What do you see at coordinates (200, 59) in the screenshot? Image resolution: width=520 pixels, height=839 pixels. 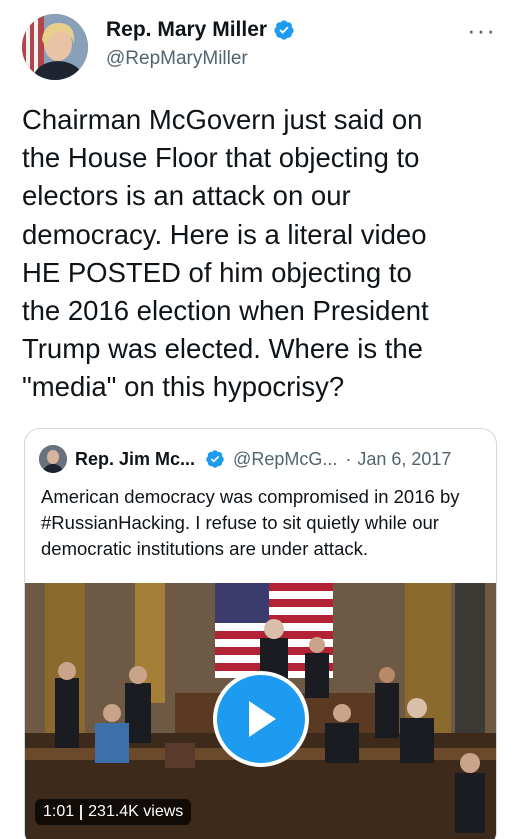 I see `author-handle: @RepMaryMiller` at bounding box center [200, 59].